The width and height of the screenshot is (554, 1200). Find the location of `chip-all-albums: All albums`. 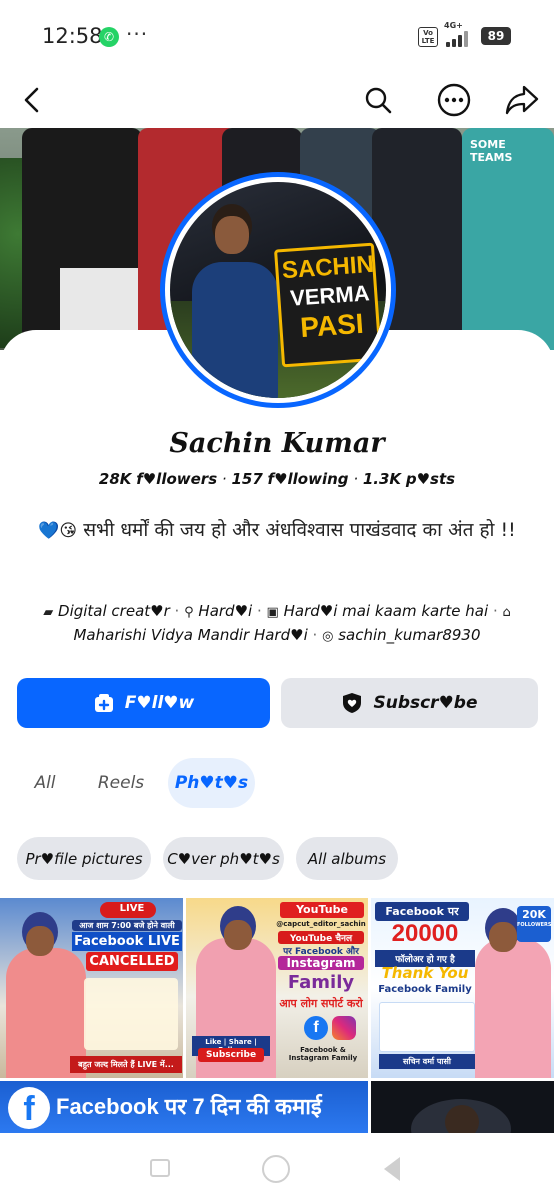

chip-all-albums: All albums is located at coordinates (347, 858).